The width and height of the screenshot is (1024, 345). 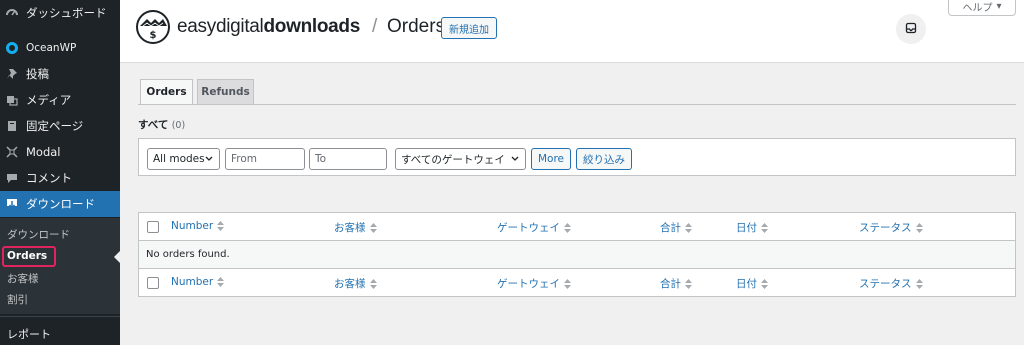 I want to click on page-title: Orders, so click(x=416, y=26).